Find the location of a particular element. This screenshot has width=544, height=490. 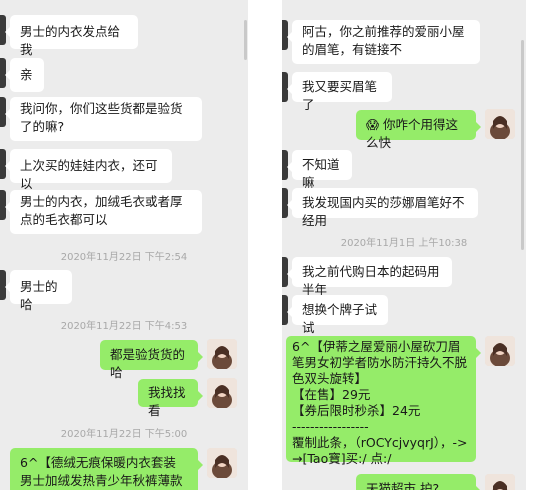

incoming-message: 上次买的娃娃内衣，还可以 is located at coordinates (88, 170).